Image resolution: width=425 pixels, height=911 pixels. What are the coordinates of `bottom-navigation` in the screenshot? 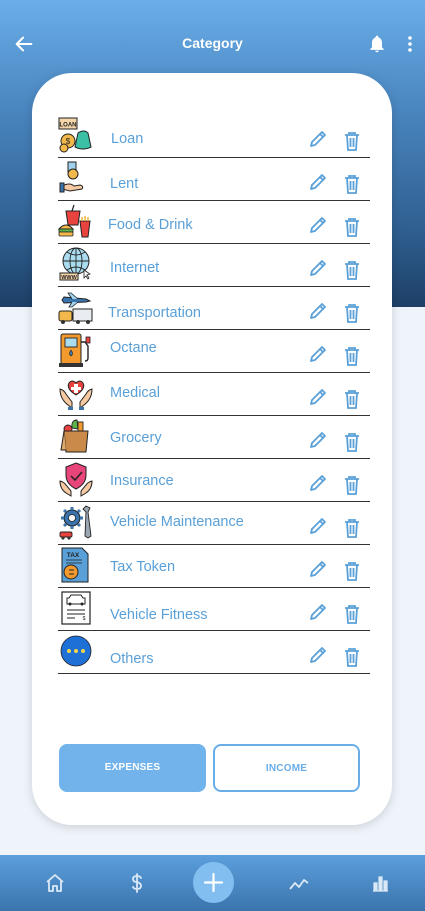 It's located at (212, 883).